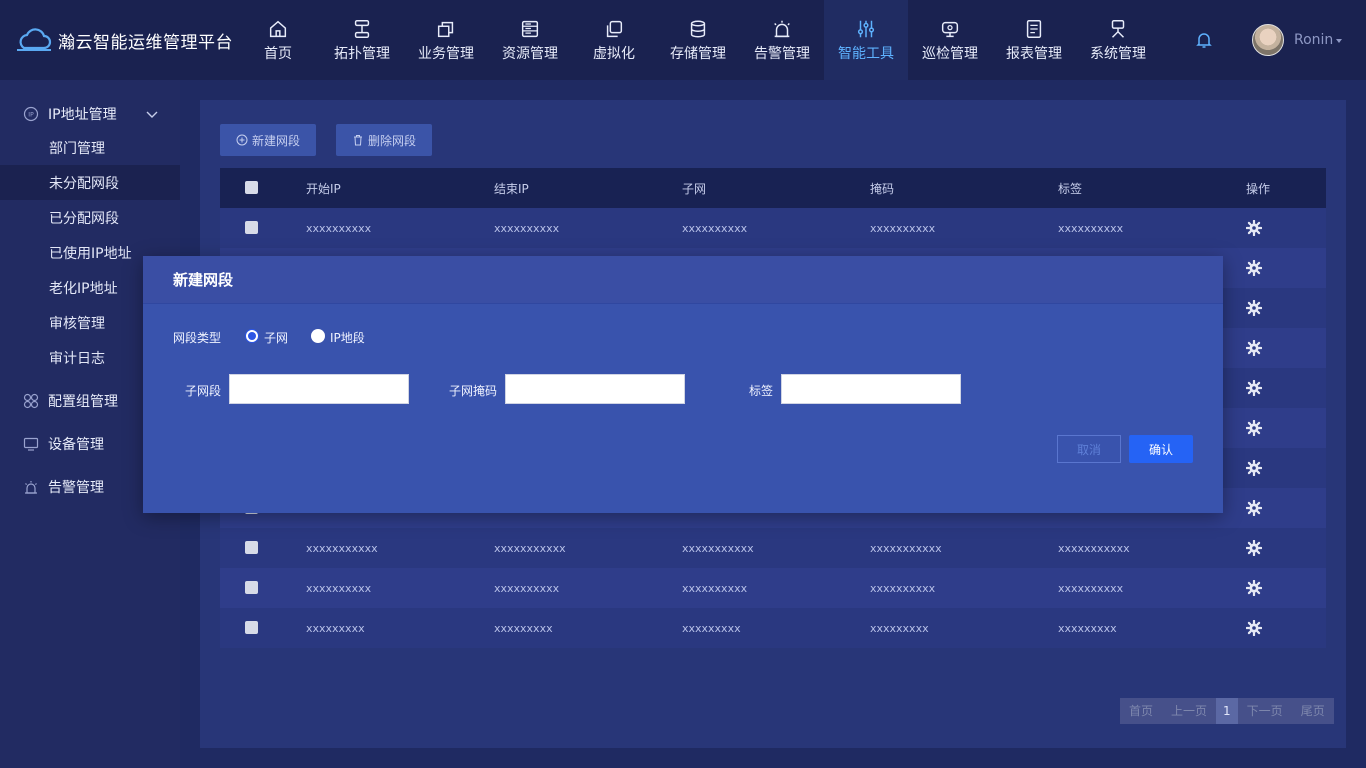  What do you see at coordinates (391, 140) in the screenshot?
I see `button-label: 删除网段` at bounding box center [391, 140].